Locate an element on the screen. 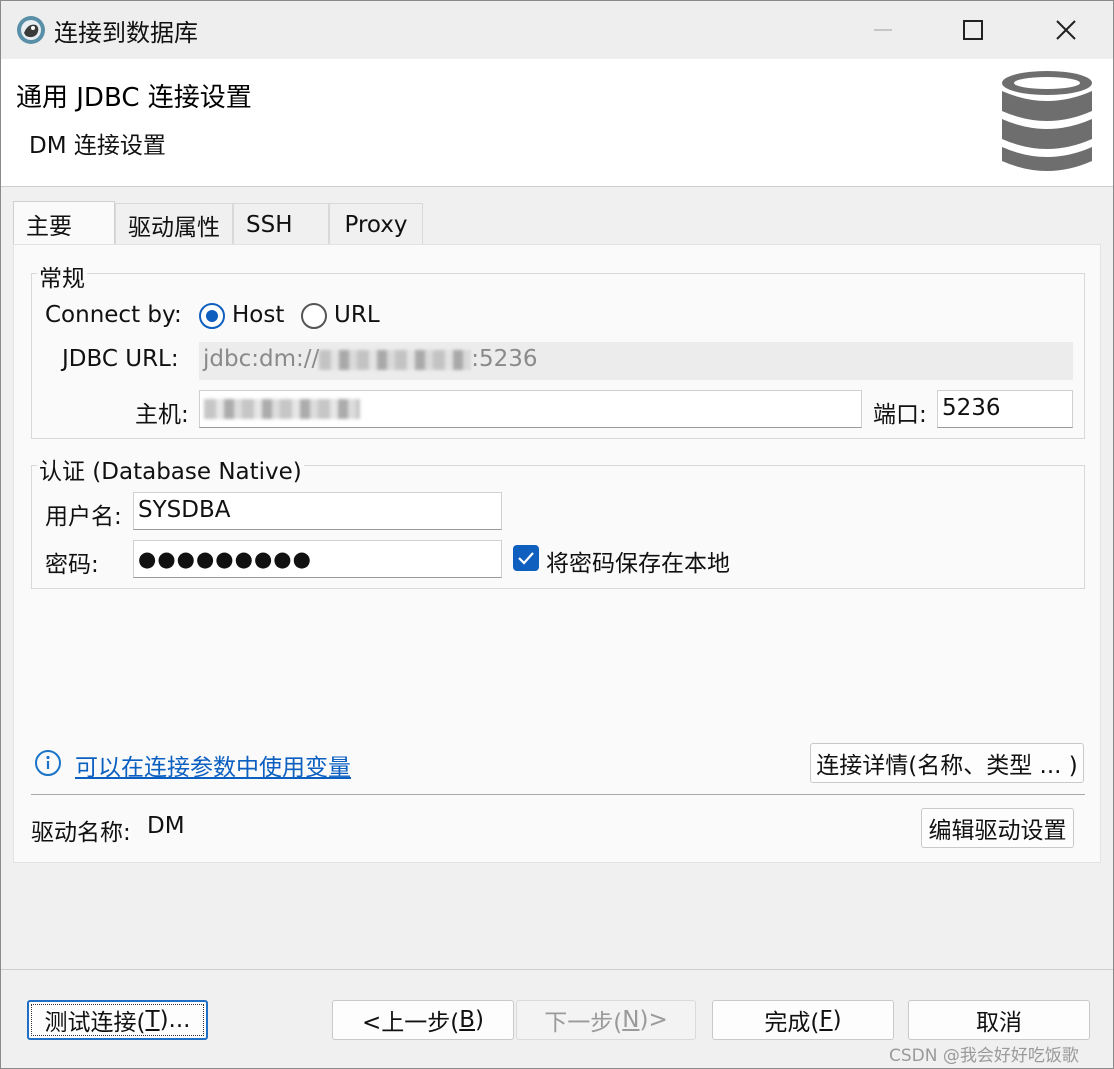 The image size is (1114, 1069). footer-divider is located at coordinates (557, 969).